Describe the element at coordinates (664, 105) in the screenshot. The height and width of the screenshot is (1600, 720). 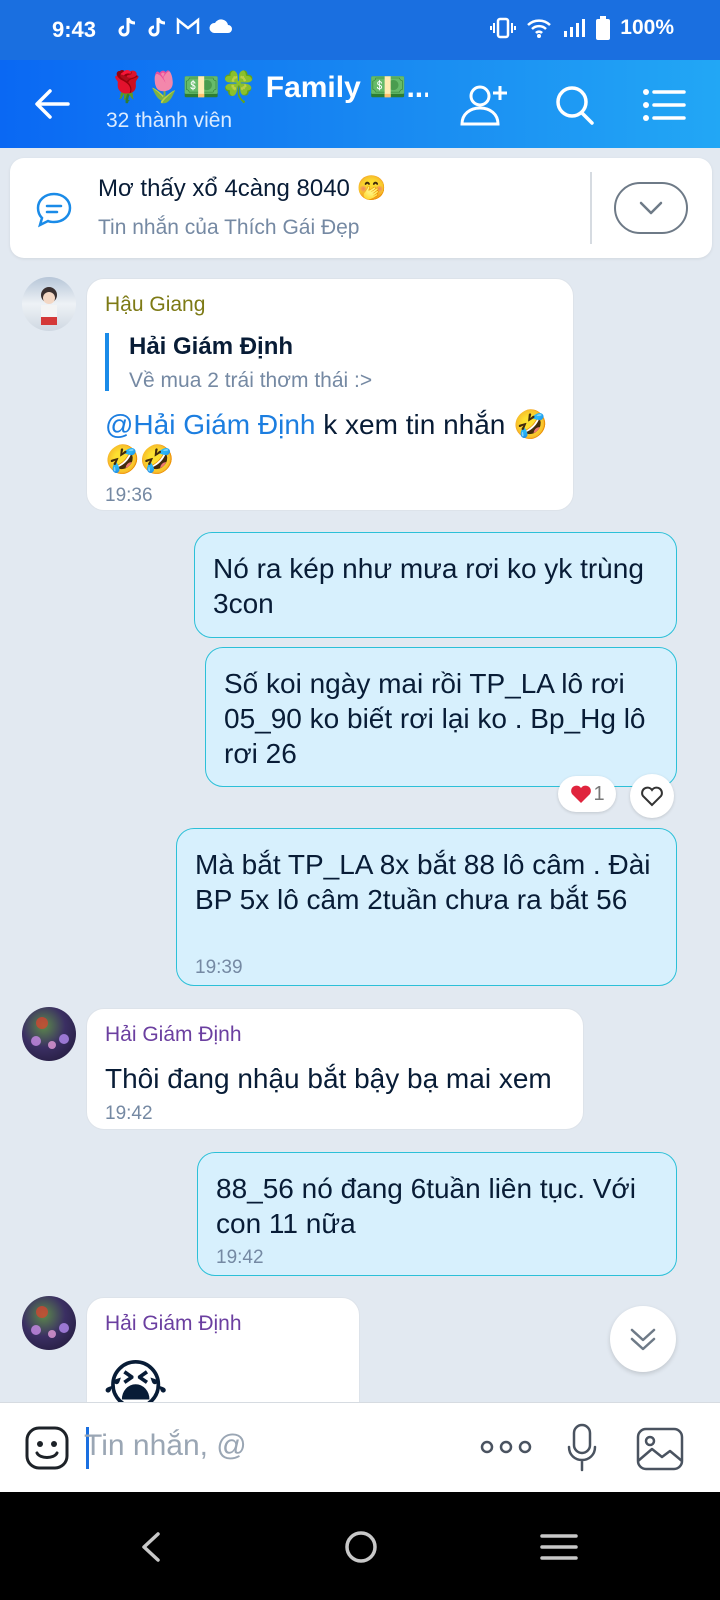
I see `menu-list-icon` at that location.